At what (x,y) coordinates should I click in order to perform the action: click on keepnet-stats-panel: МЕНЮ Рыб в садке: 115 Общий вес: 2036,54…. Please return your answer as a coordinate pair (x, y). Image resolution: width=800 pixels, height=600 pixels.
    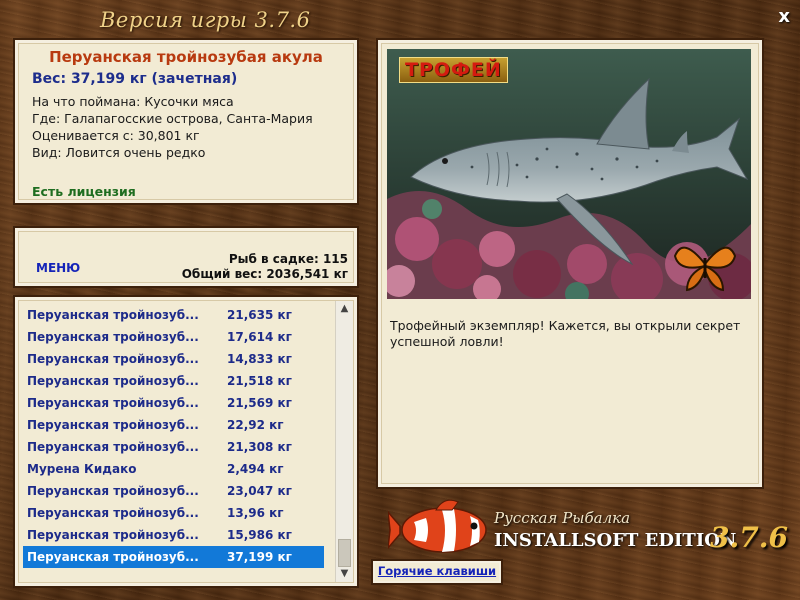
    Looking at the image, I should click on (186, 257).